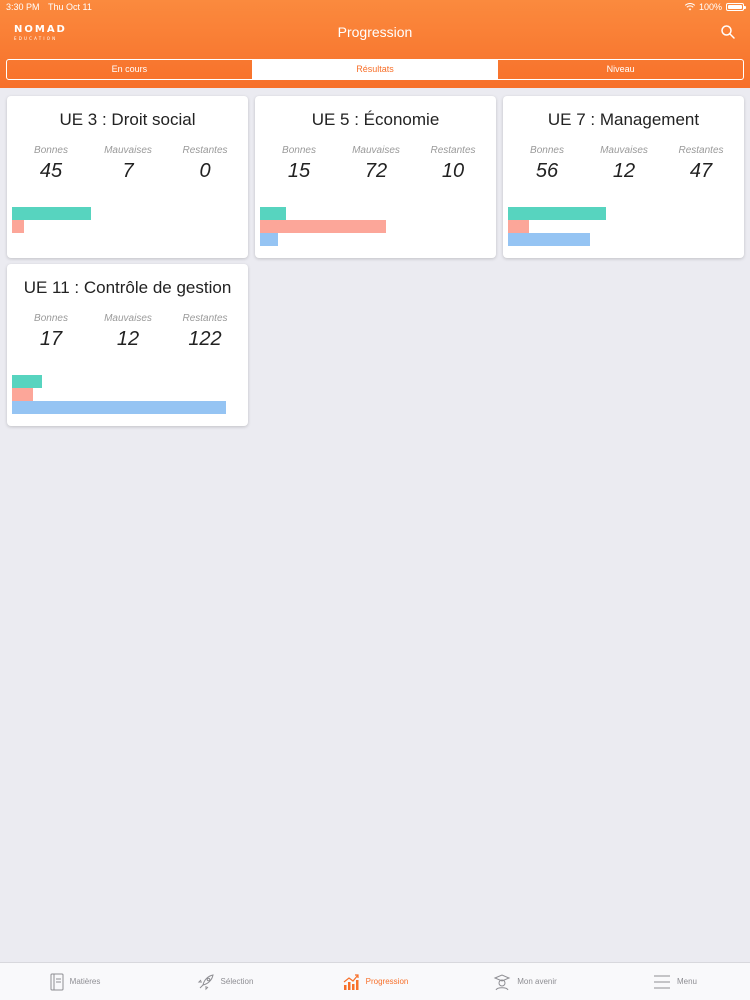 Image resolution: width=750 pixels, height=1000 pixels. What do you see at coordinates (36, 38) in the screenshot?
I see `logo-sub-text: EDUCATION` at bounding box center [36, 38].